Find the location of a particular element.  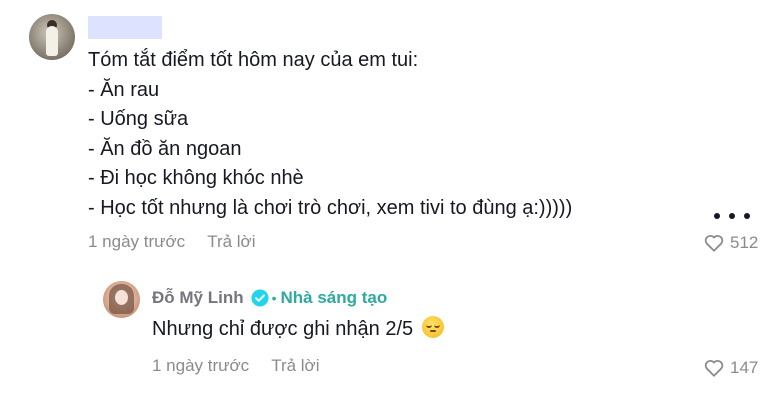

reply-reply-button: Trả lời is located at coordinates (295, 366).